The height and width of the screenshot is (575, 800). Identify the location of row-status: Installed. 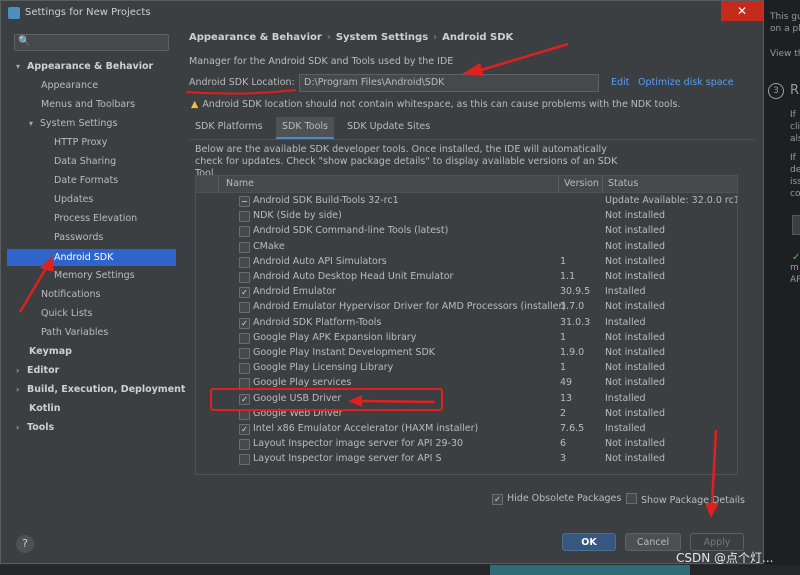
(625, 292).